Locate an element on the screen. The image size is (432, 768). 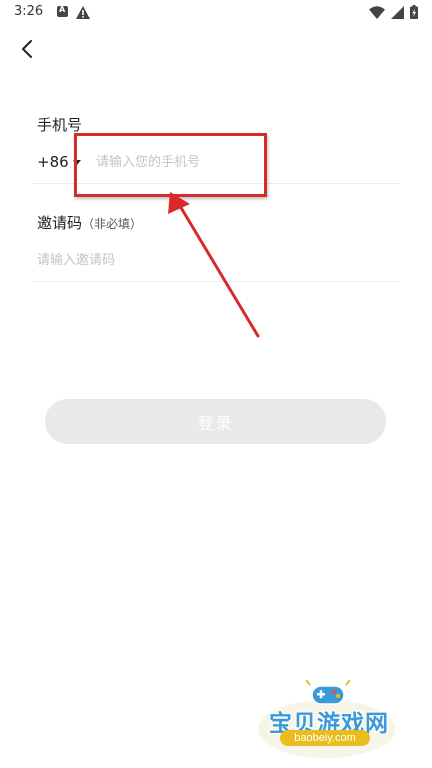
country-code-selector: +86 is located at coordinates (59, 162).